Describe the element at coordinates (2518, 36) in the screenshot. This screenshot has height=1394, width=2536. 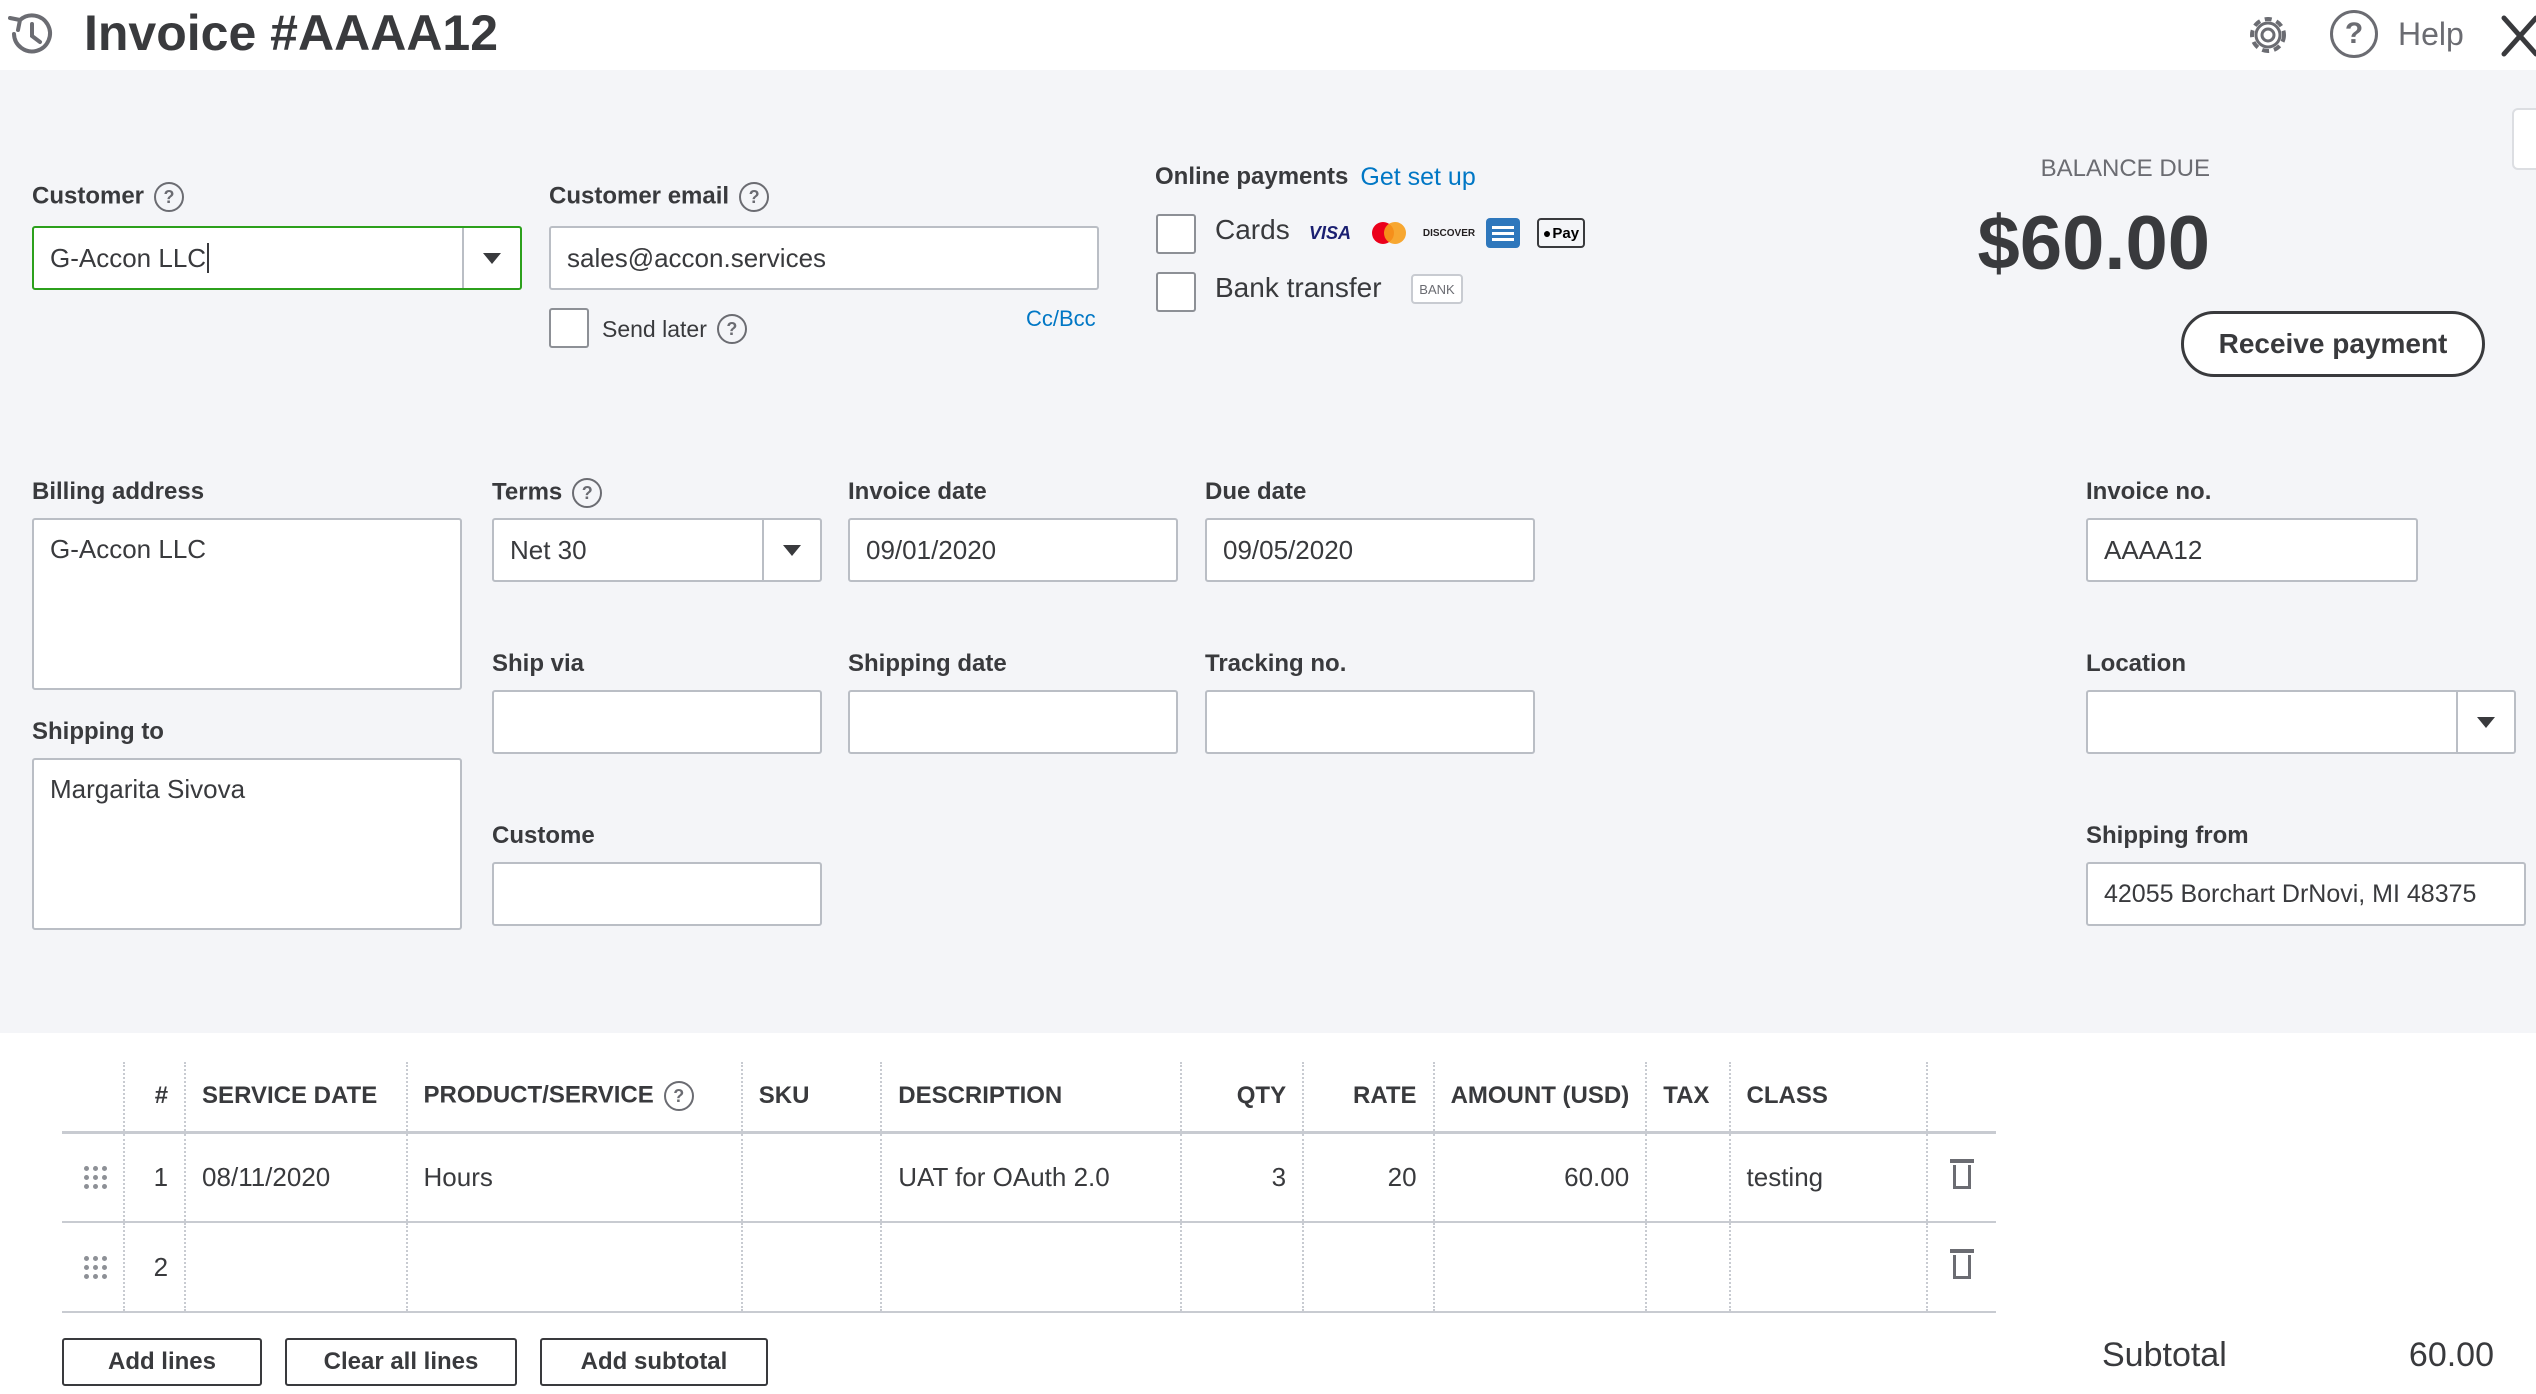
I see `close-icon` at that location.